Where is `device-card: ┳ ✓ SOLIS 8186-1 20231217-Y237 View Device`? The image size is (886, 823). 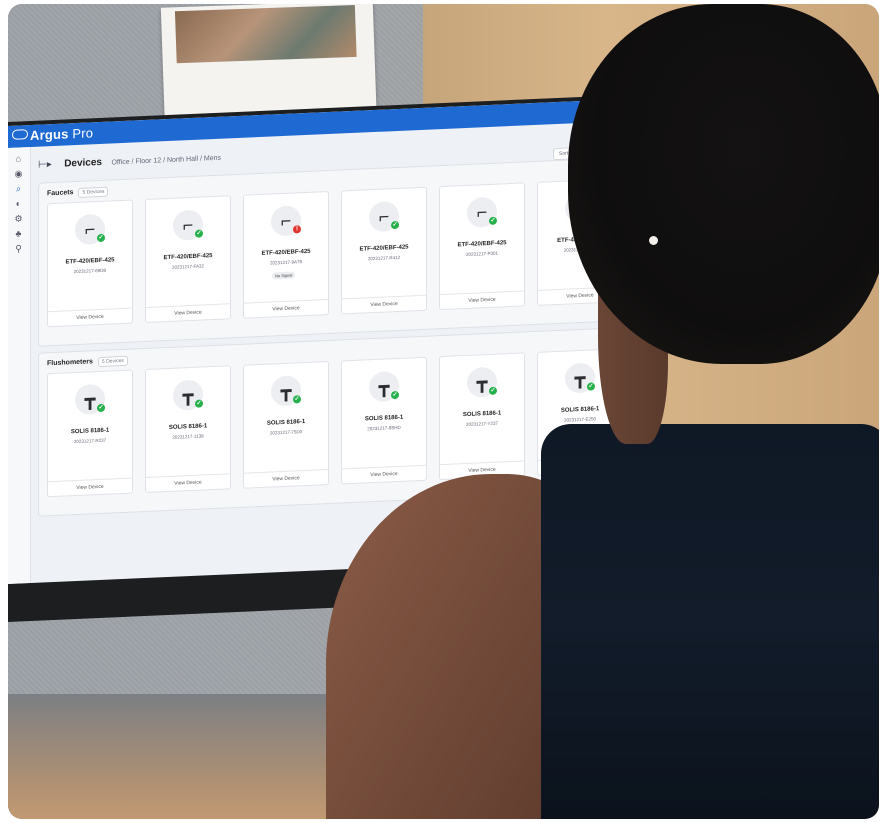
device-card: ┳ ✓ SOLIS 8186-1 20231217-Y237 View Device is located at coordinates (482, 416).